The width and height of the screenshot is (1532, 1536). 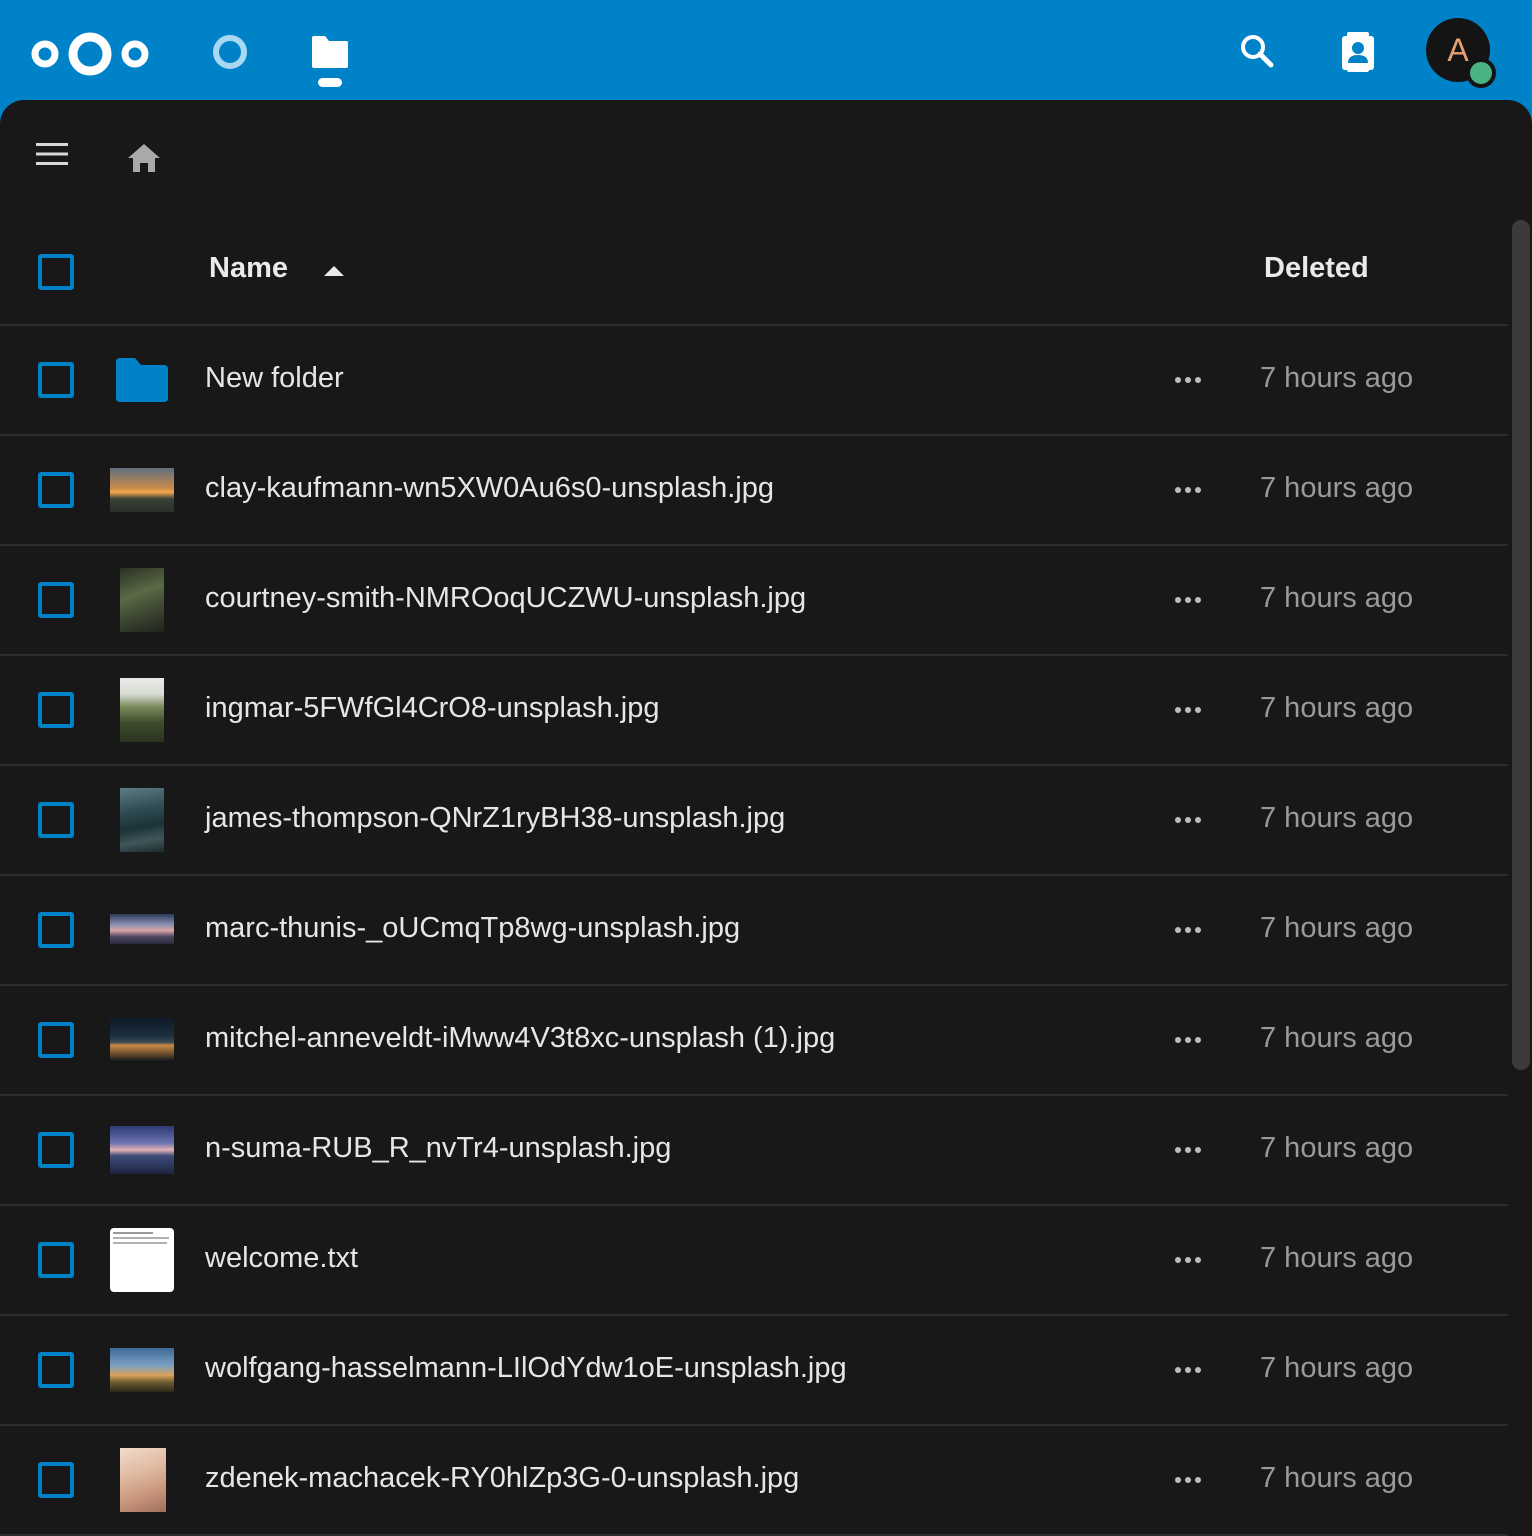 I want to click on nextcloud-logo, so click(x=90, y=54).